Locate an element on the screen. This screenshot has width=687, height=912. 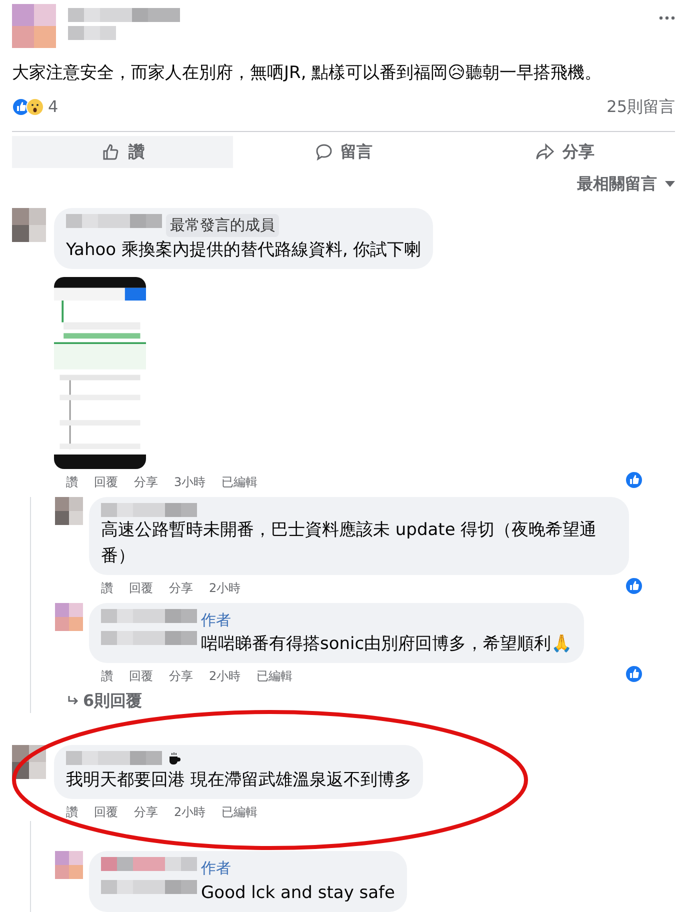
wow-reaction-icon is located at coordinates (35, 107).